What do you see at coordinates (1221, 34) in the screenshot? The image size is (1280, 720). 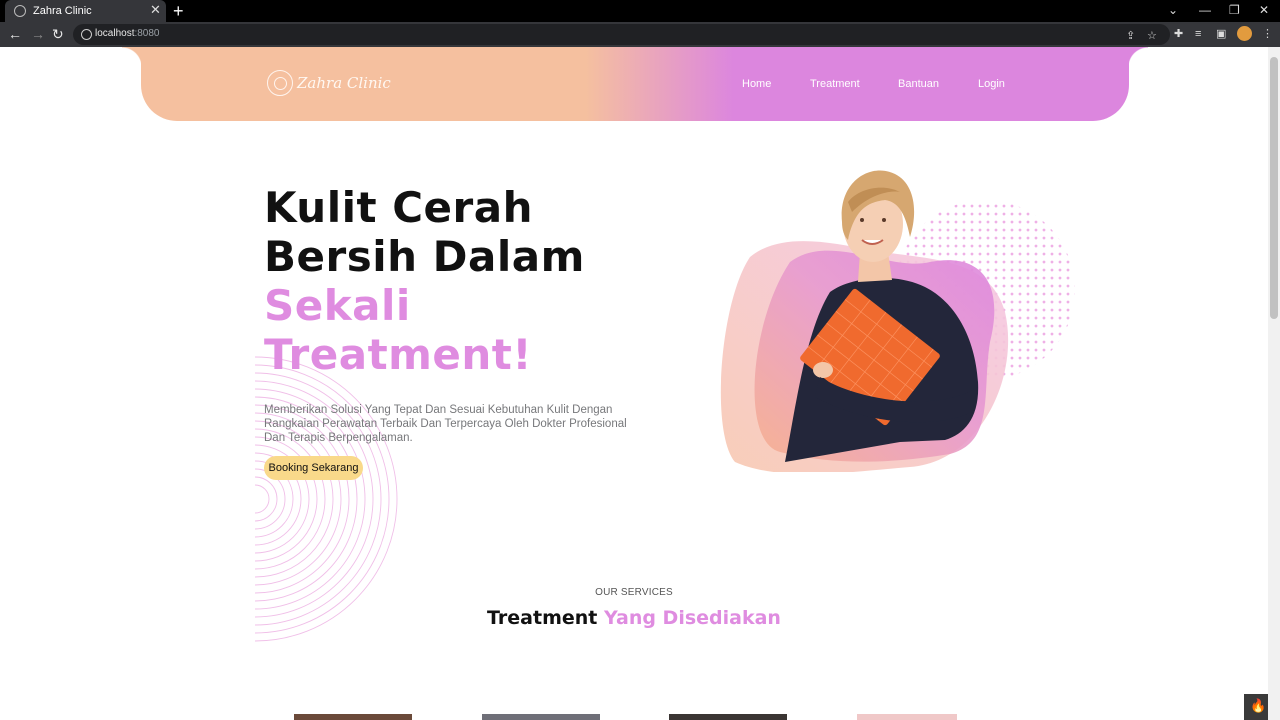 I see `sidepanel-icon: ▣` at bounding box center [1221, 34].